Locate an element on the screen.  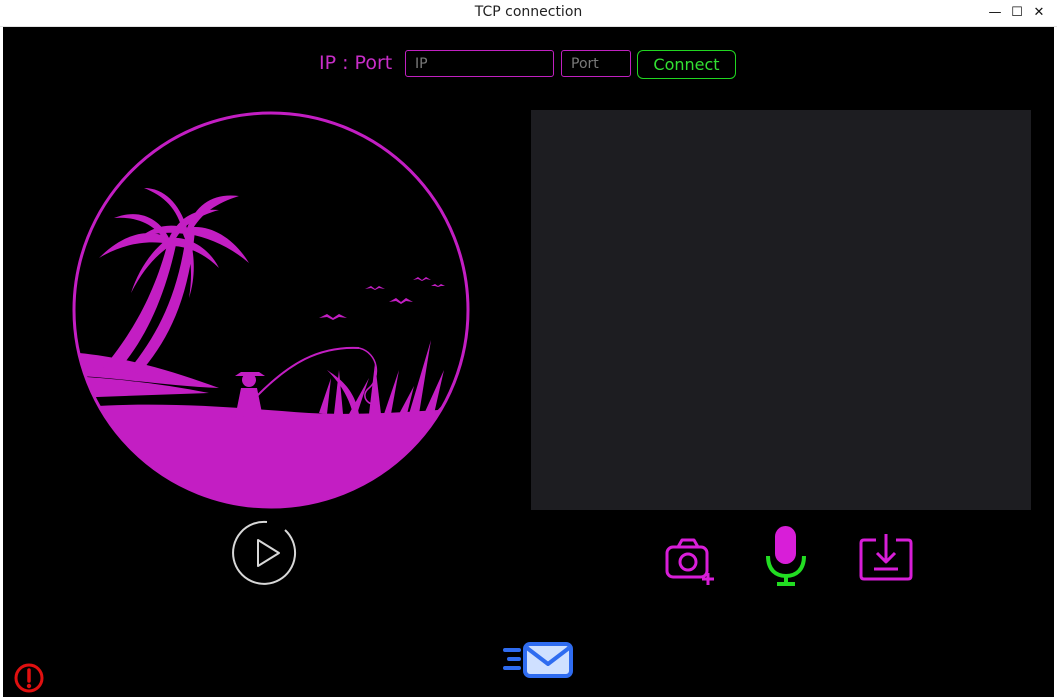
maximize-icon: ☐ is located at coordinates (1017, 13).